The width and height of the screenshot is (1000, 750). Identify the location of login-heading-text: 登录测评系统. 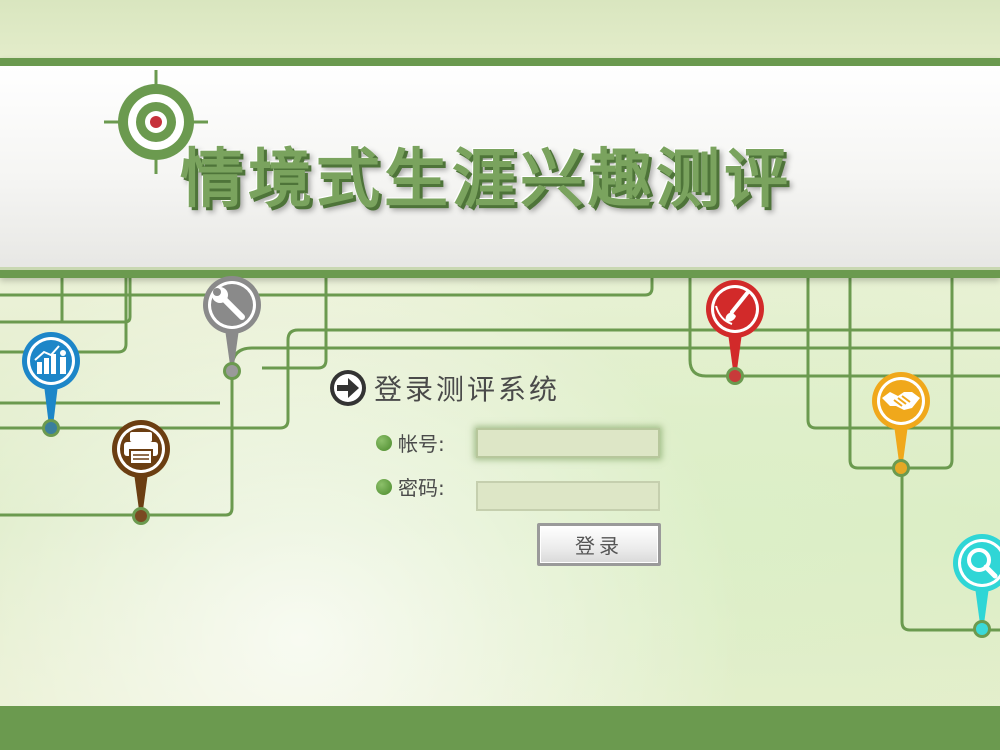
(467, 389).